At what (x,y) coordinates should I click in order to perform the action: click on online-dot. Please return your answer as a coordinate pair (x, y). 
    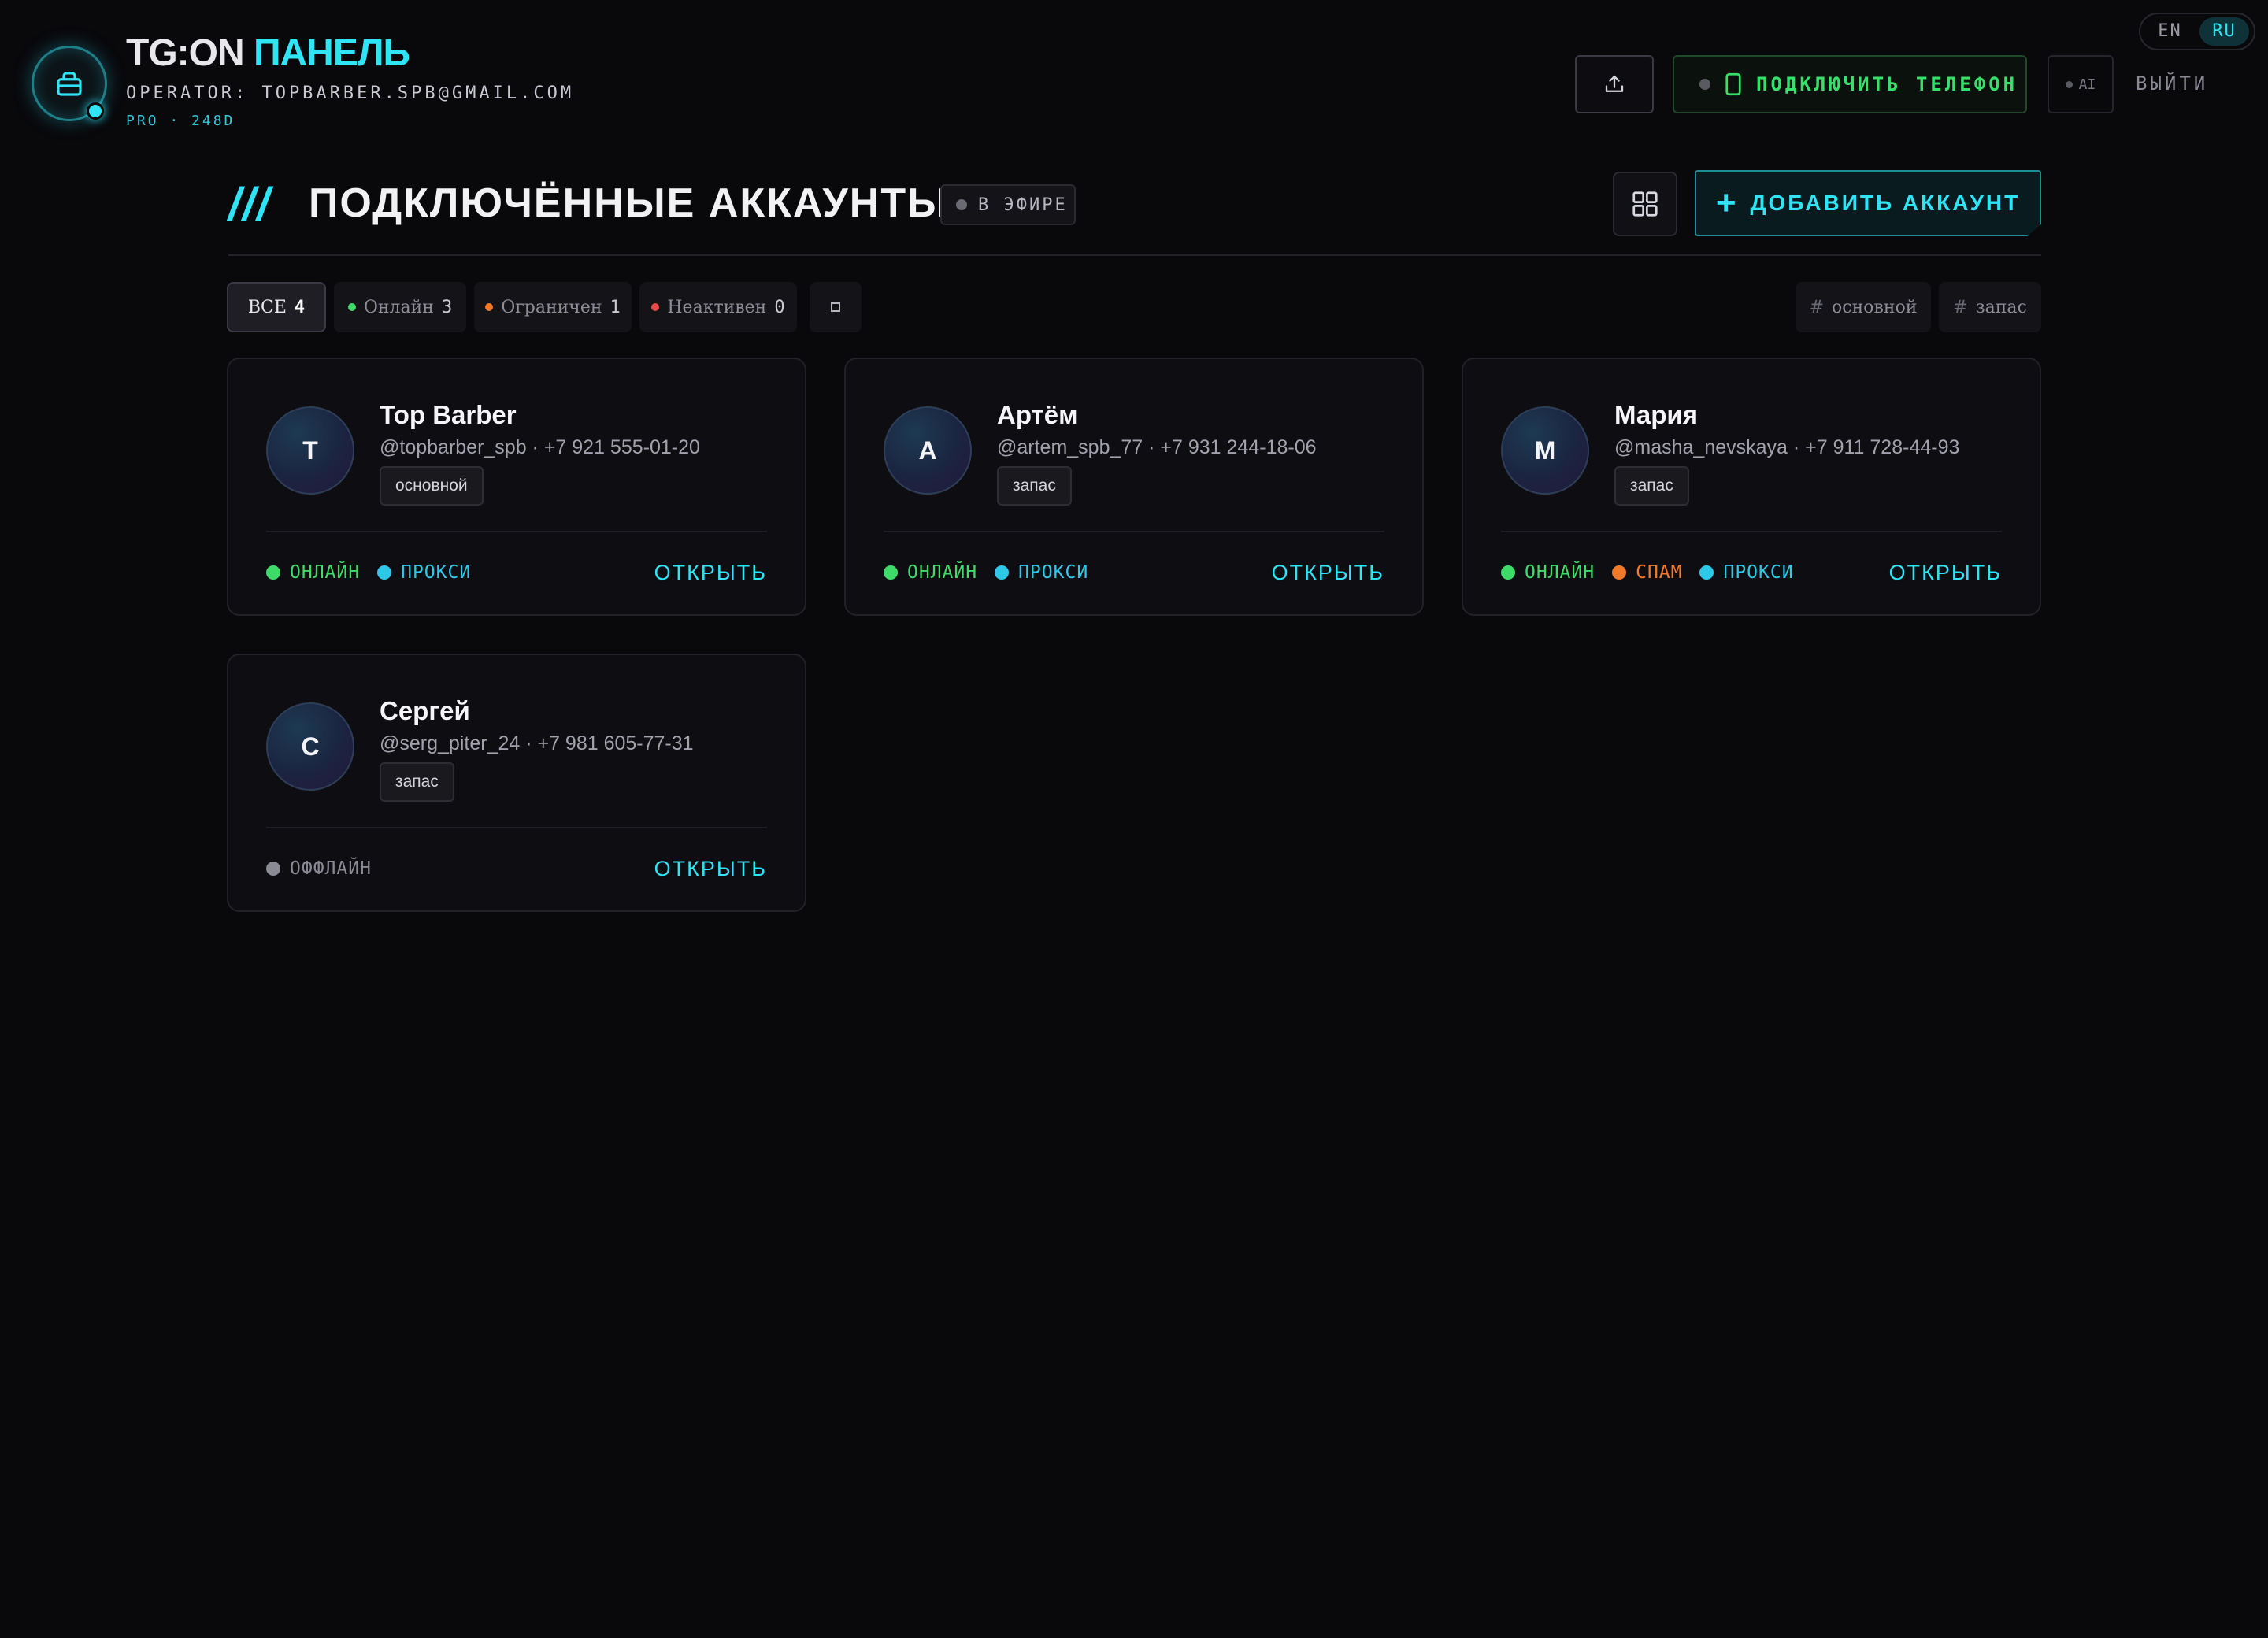
    Looking at the image, I should click on (351, 307).